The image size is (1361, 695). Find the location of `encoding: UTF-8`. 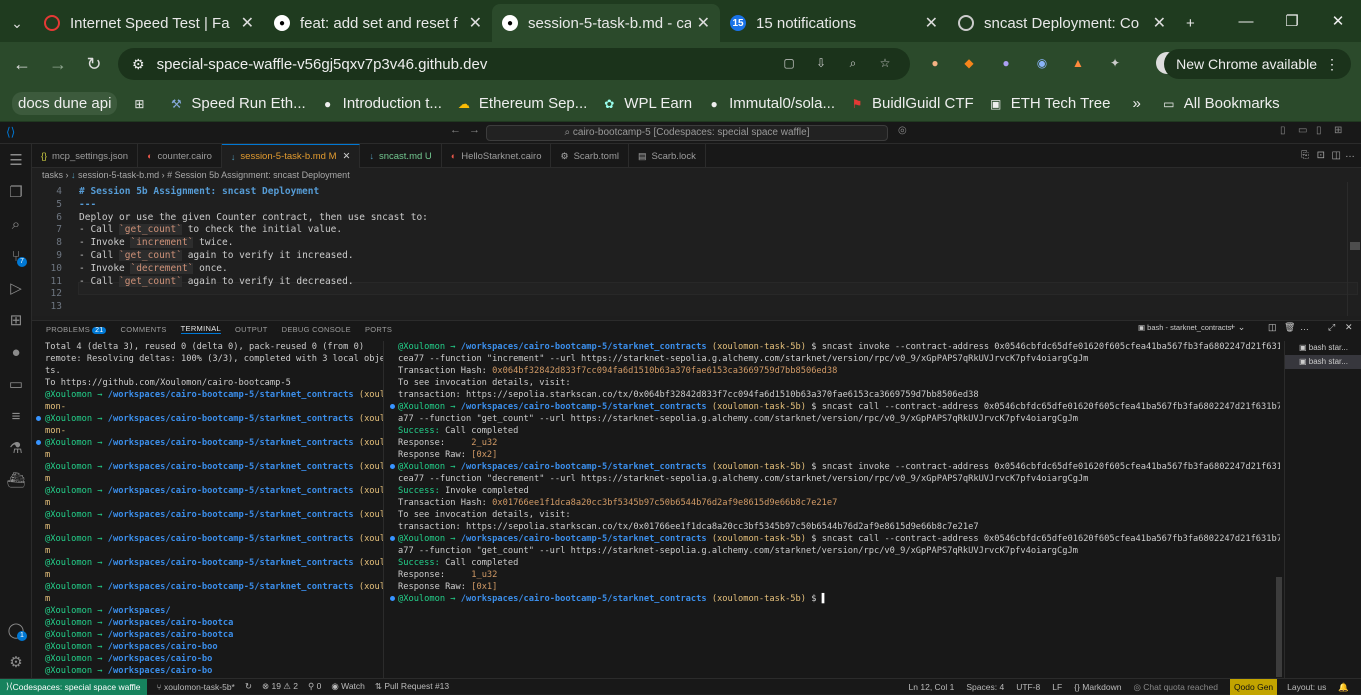

encoding: UTF-8 is located at coordinates (1028, 687).